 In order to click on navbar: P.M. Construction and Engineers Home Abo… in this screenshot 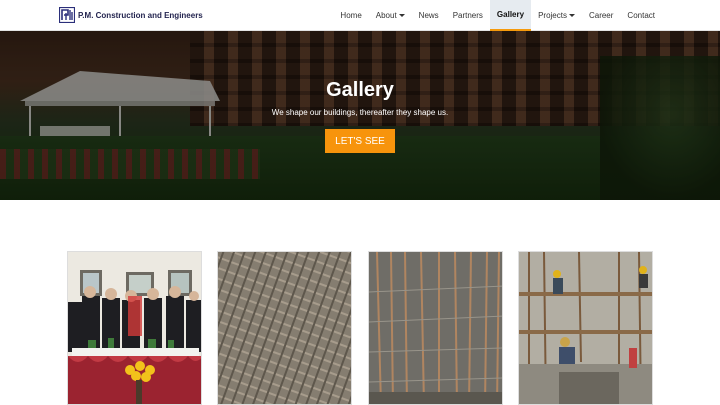, I will do `click(360, 15)`.